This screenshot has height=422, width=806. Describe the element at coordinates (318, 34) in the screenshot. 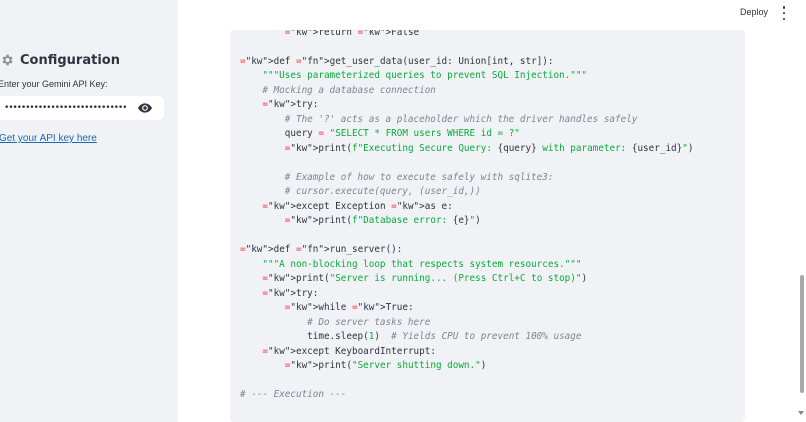

I see `code-line: ="kw">return` at that location.